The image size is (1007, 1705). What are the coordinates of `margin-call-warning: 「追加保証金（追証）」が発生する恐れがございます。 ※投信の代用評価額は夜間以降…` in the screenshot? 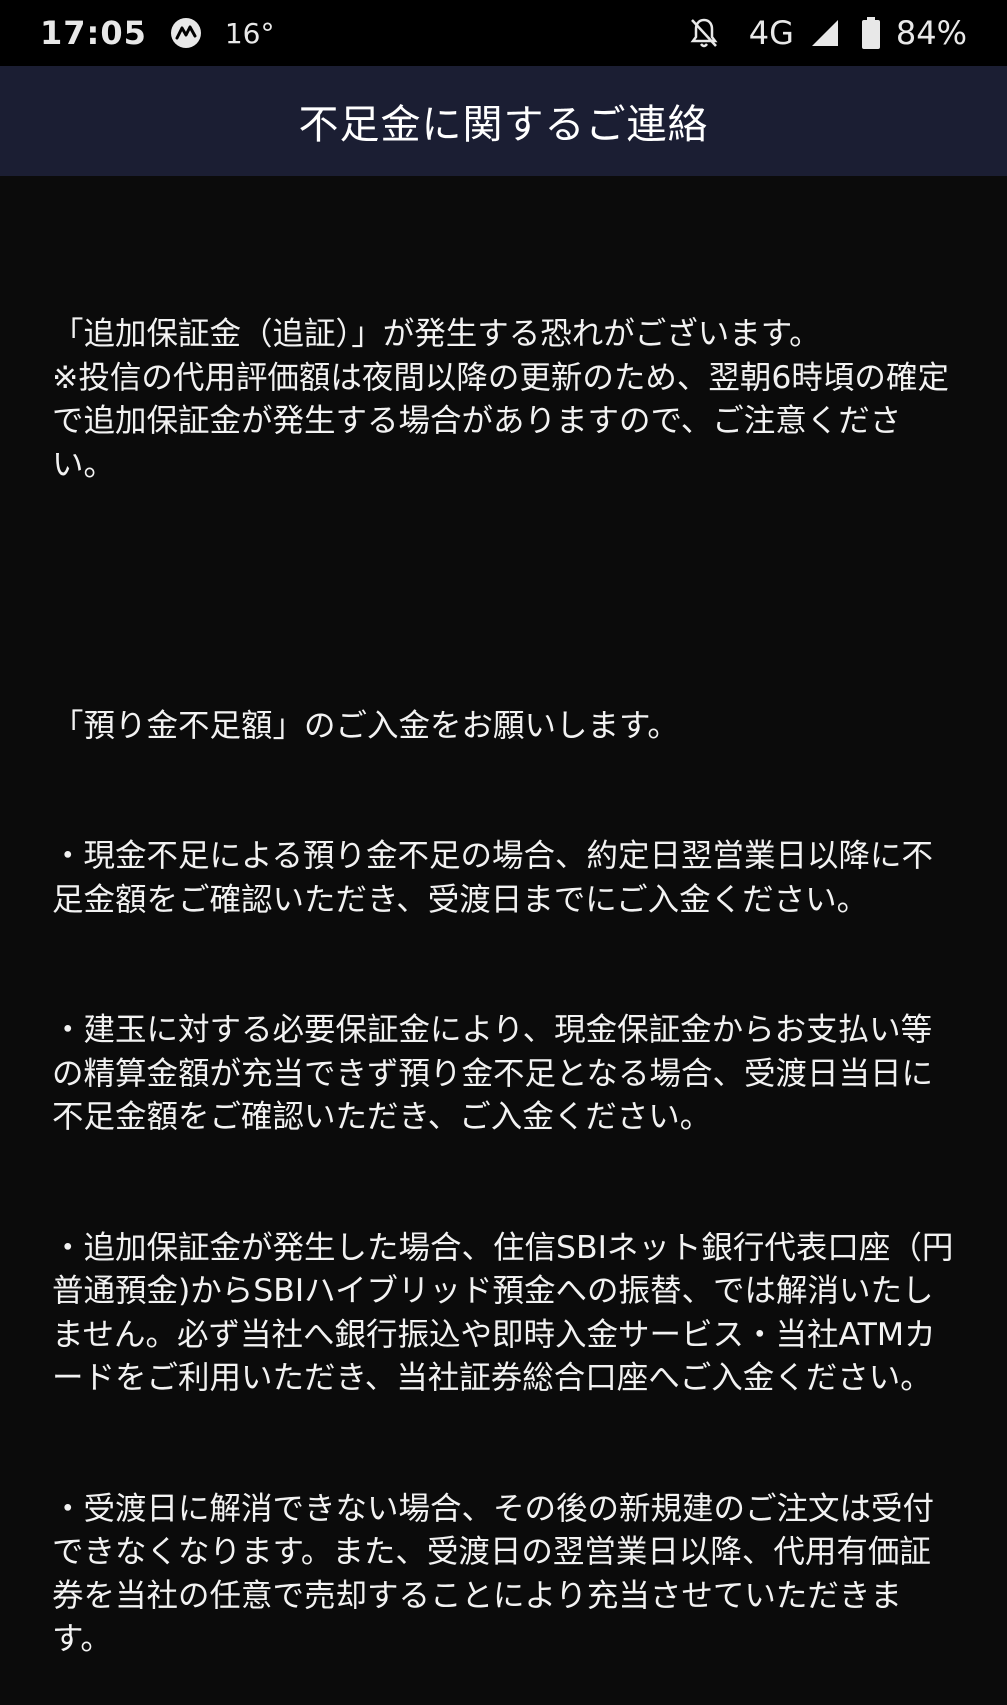 It's located at (500, 399).